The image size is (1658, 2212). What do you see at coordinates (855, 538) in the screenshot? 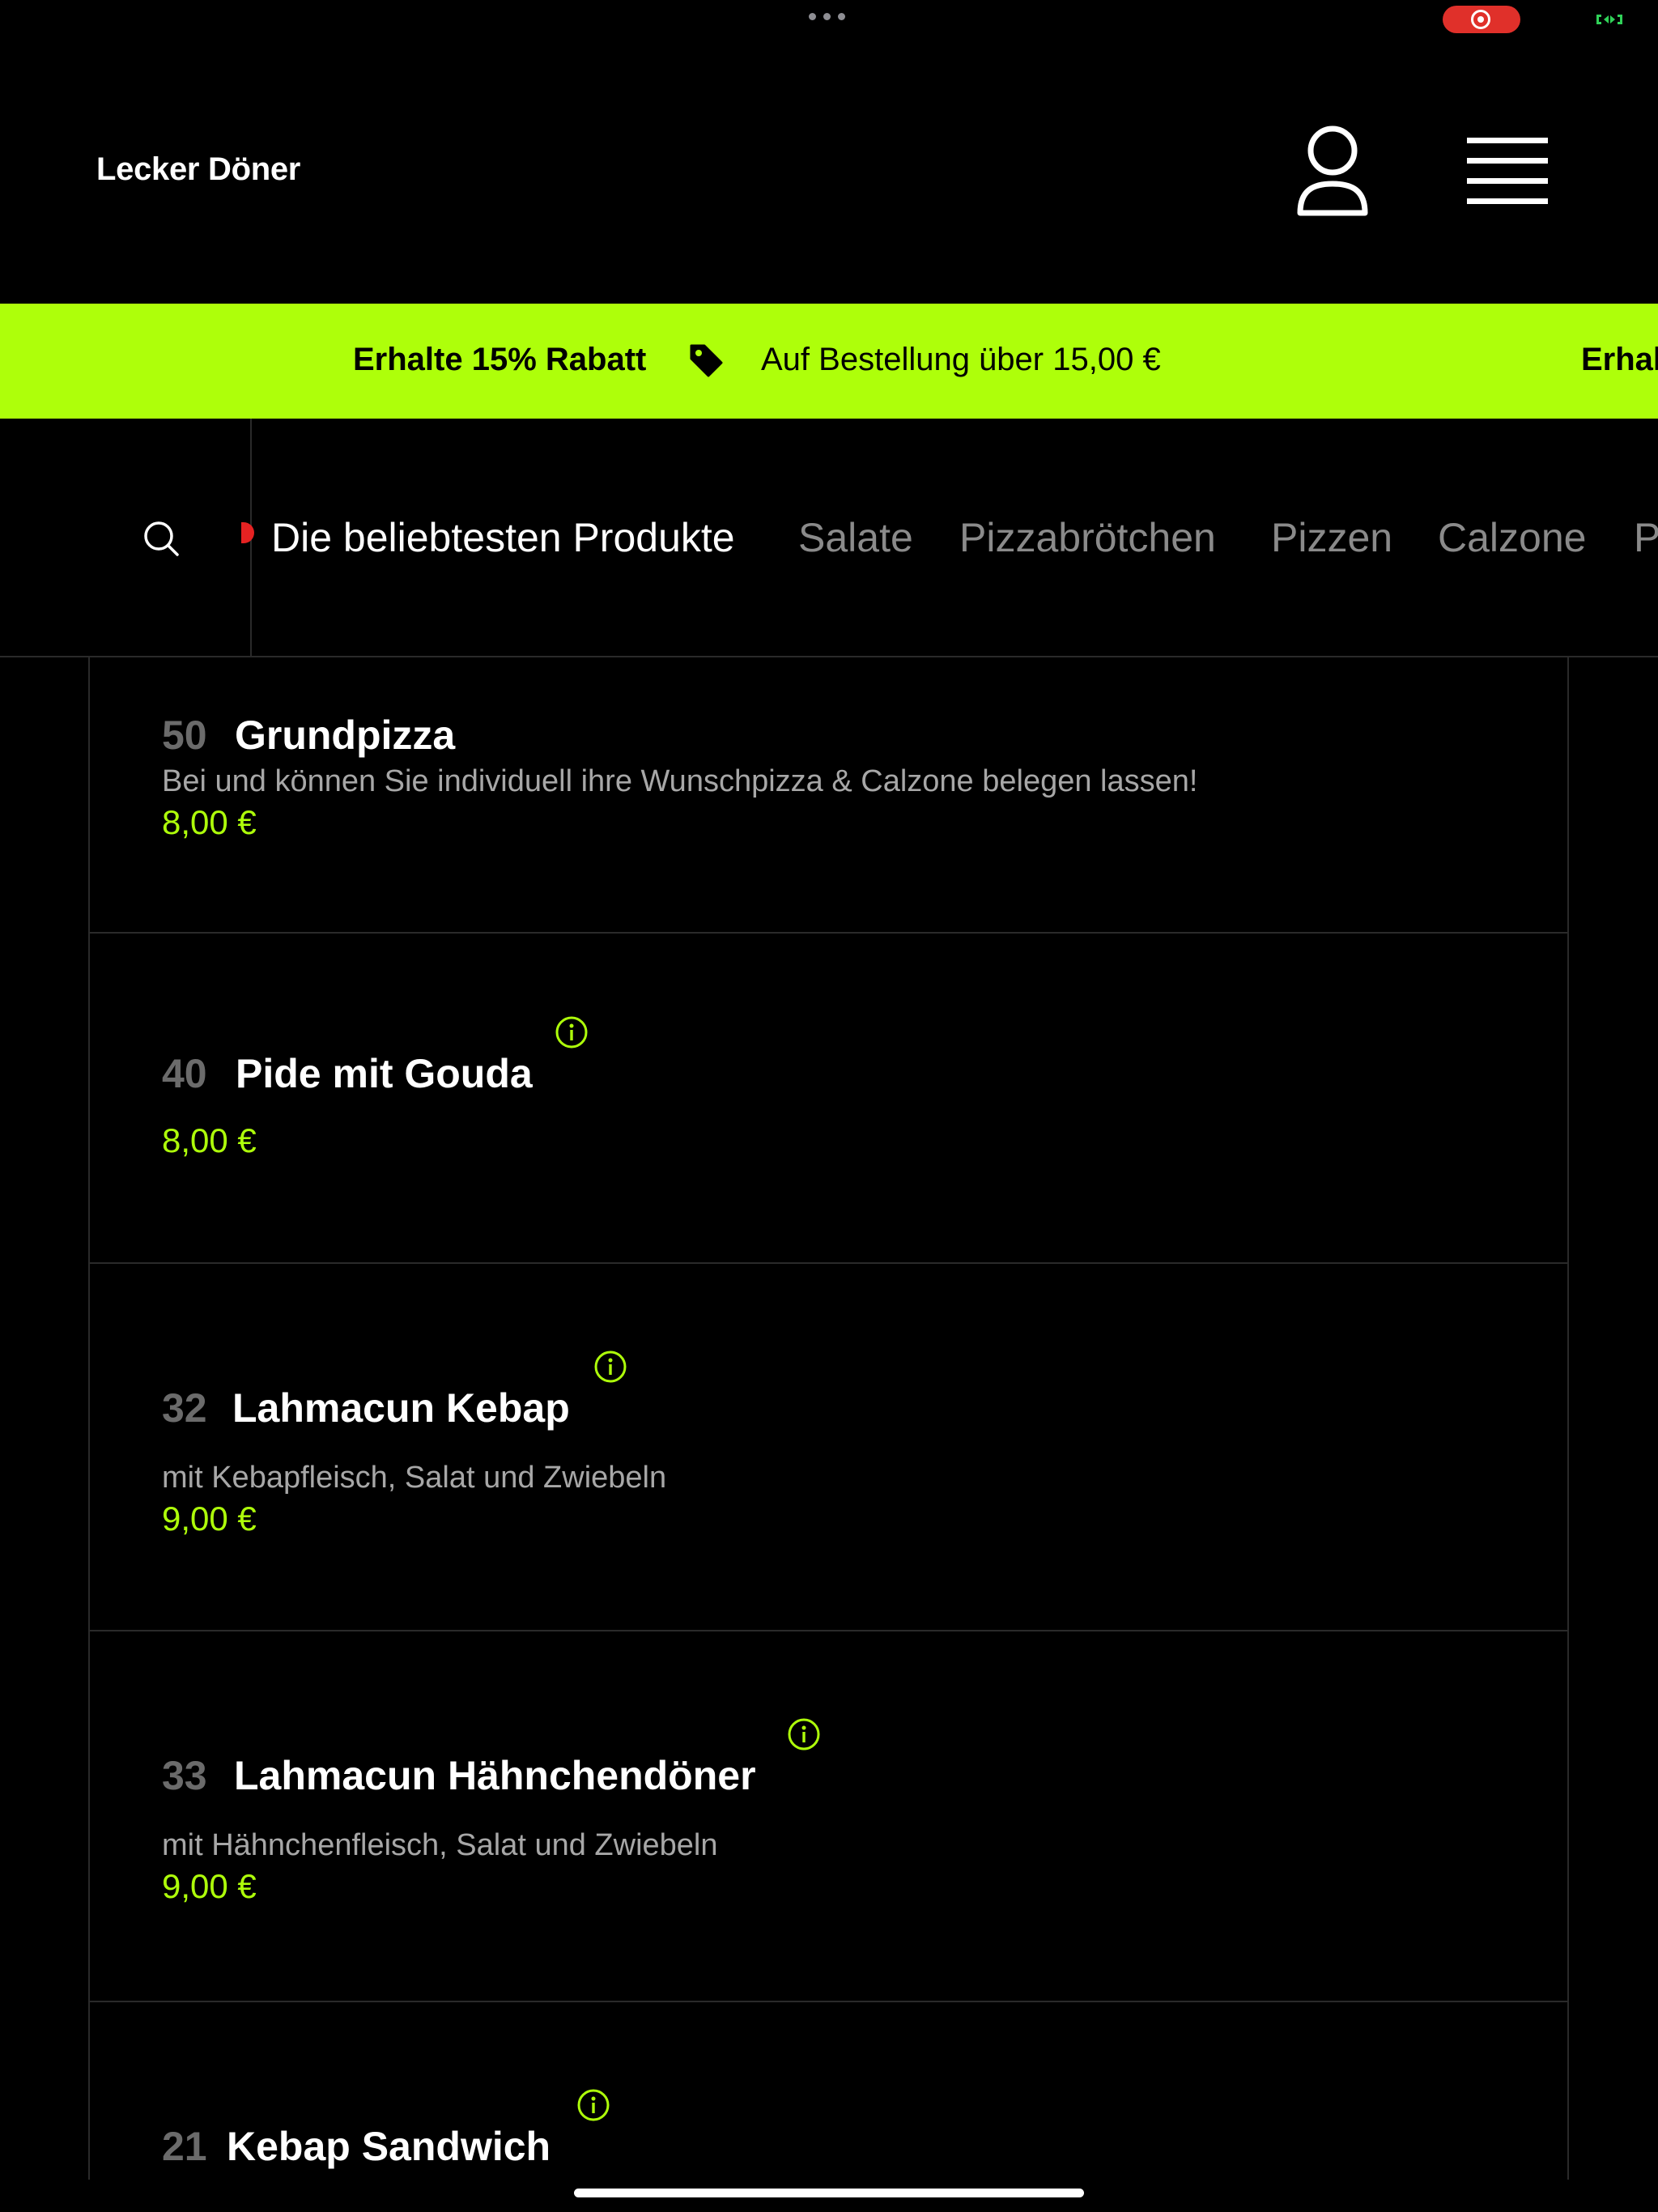
I see `tab-salate: Salate` at bounding box center [855, 538].